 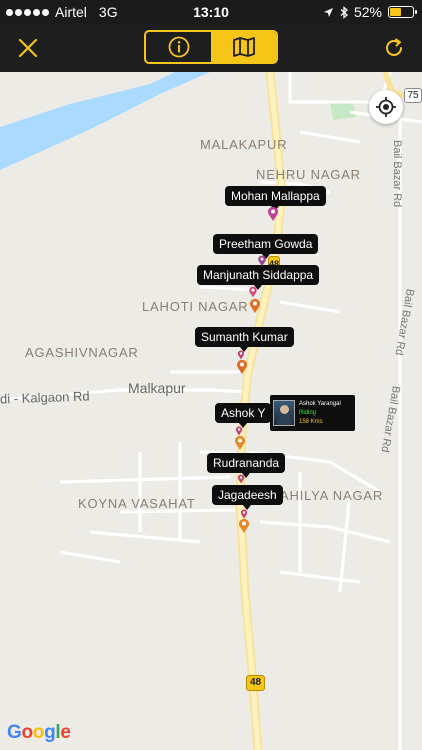 I want to click on bluetooth-icon, so click(x=344, y=12).